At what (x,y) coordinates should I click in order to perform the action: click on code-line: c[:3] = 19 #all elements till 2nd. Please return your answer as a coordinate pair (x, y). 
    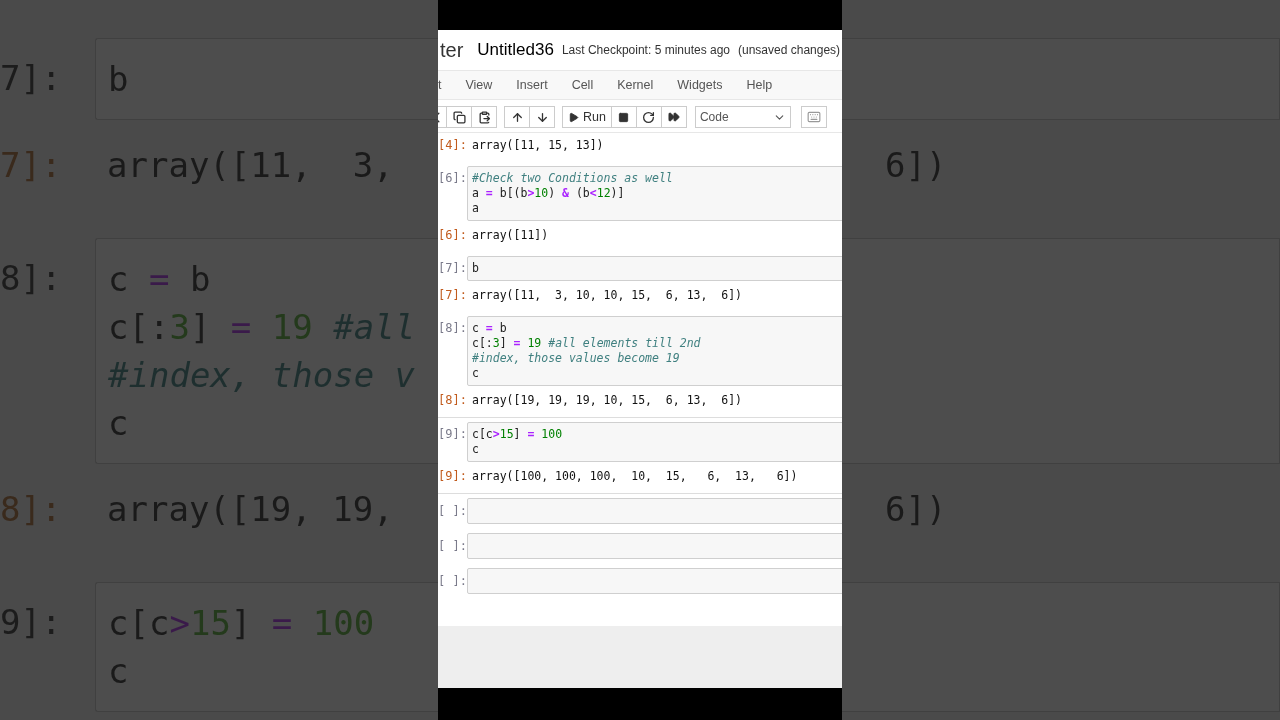
    Looking at the image, I should click on (587, 343).